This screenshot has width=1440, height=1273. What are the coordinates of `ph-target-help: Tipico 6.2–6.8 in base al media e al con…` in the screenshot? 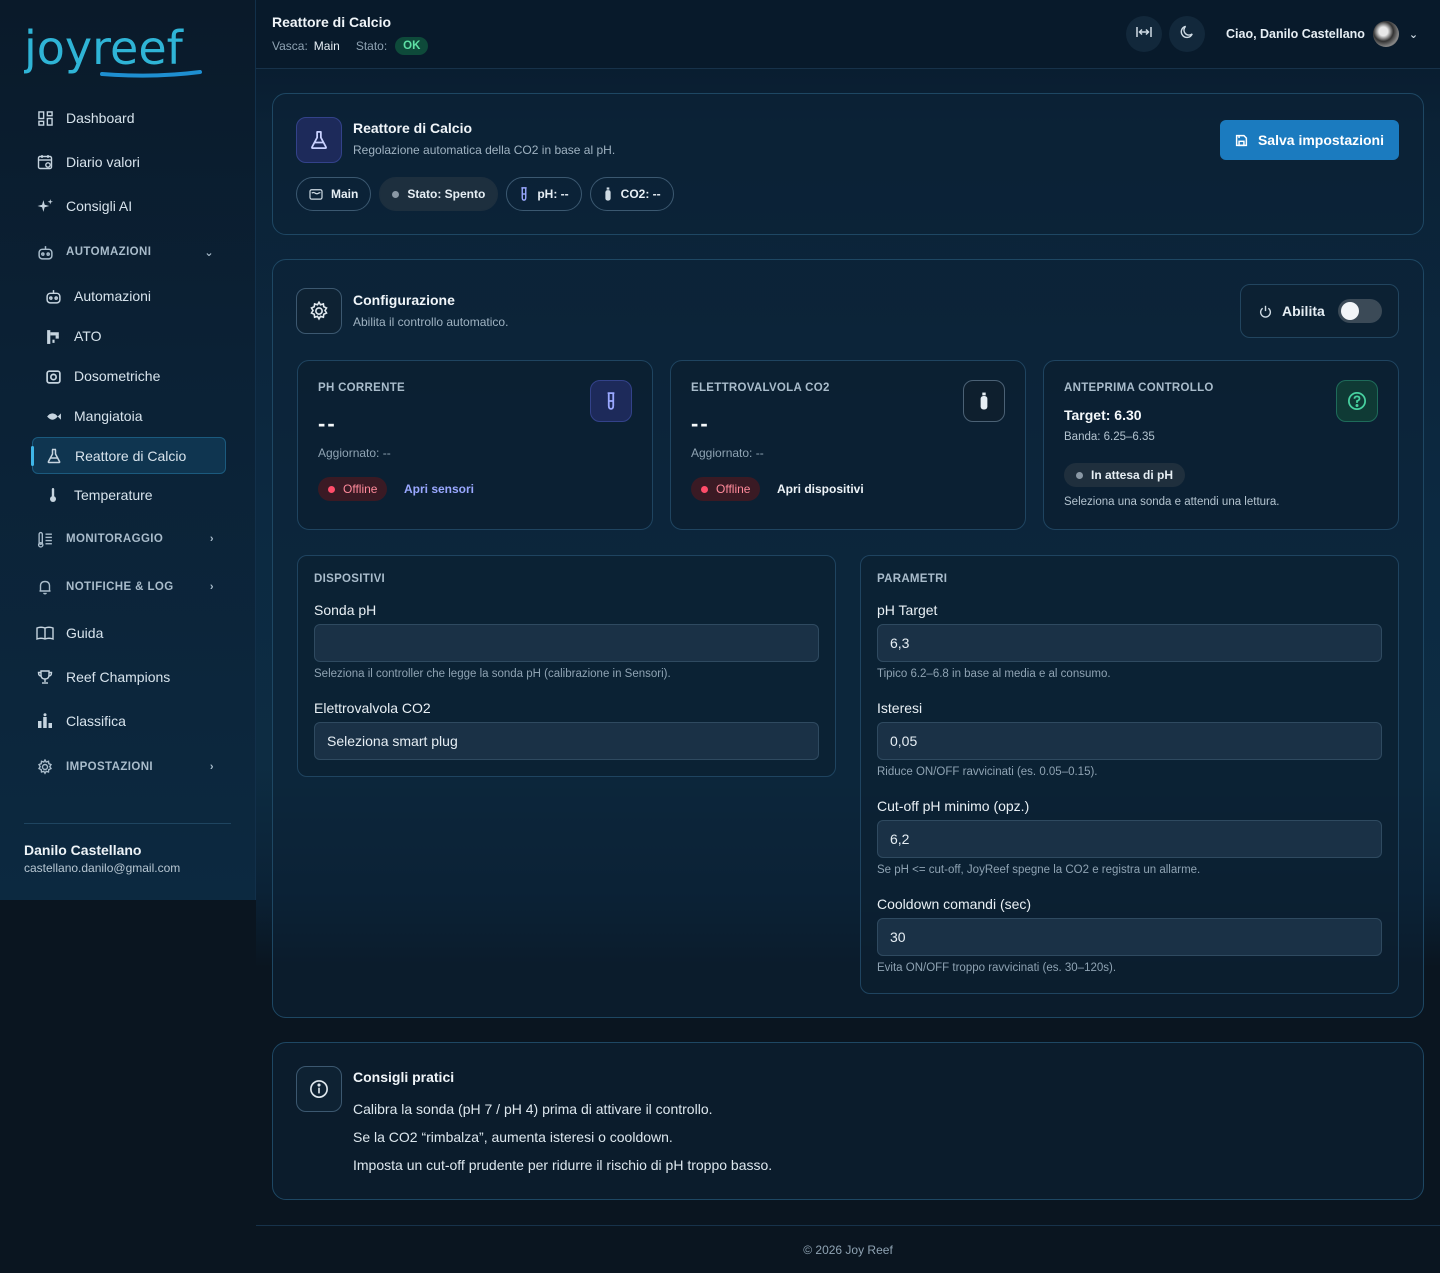 It's located at (994, 674).